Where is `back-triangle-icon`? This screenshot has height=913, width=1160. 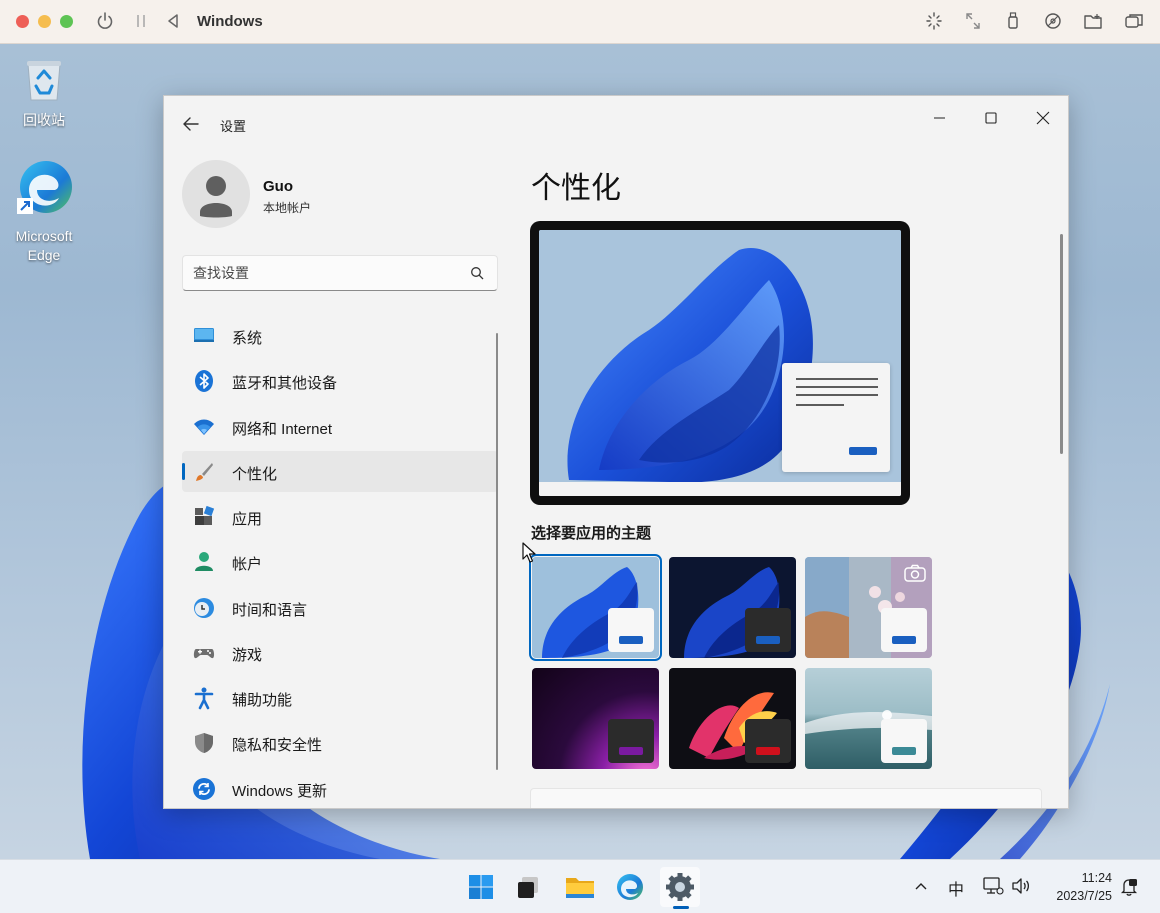
back-triangle-icon is located at coordinates (173, 21).